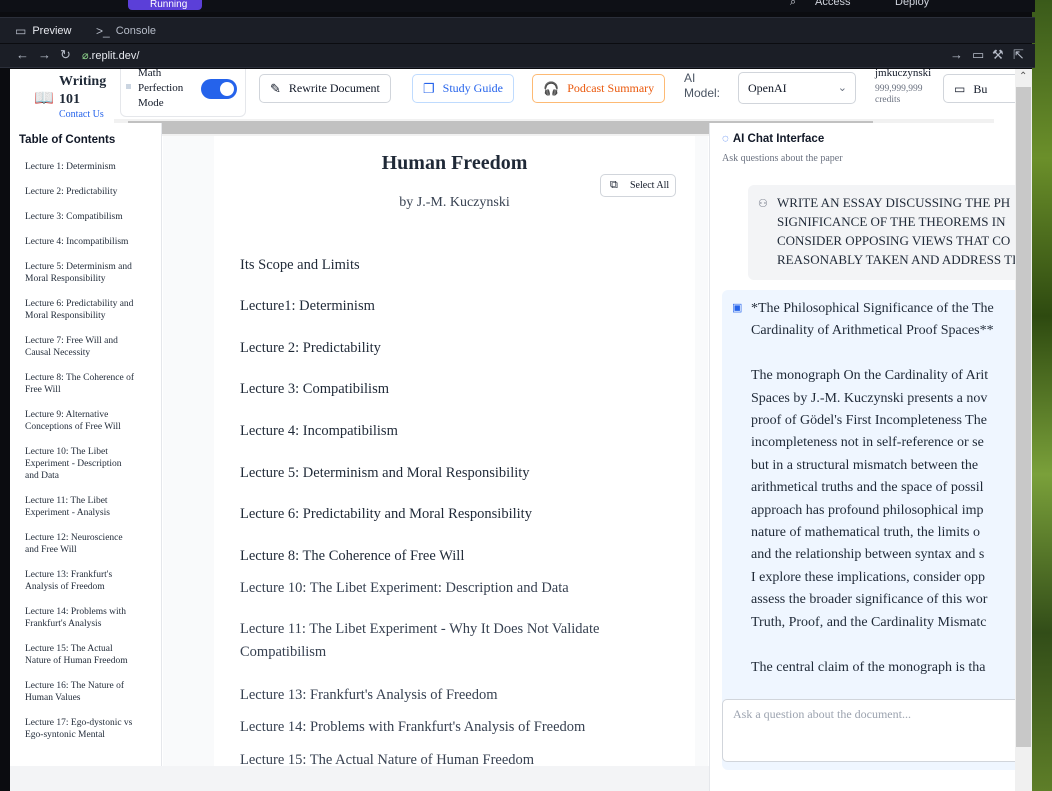  I want to click on tab-console: >_ Console, so click(126, 31).